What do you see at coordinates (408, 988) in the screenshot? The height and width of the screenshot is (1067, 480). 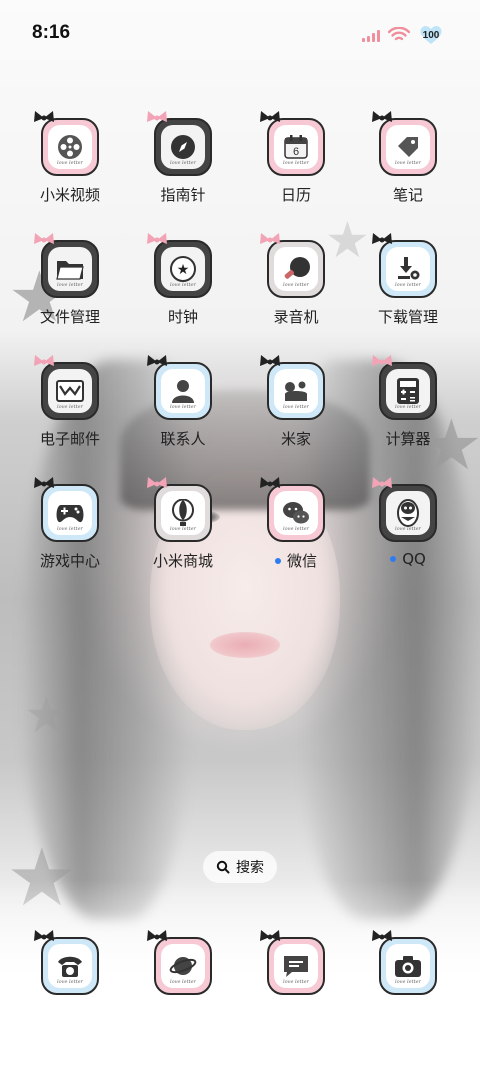 I see `dock-app-4: love letter` at bounding box center [408, 988].